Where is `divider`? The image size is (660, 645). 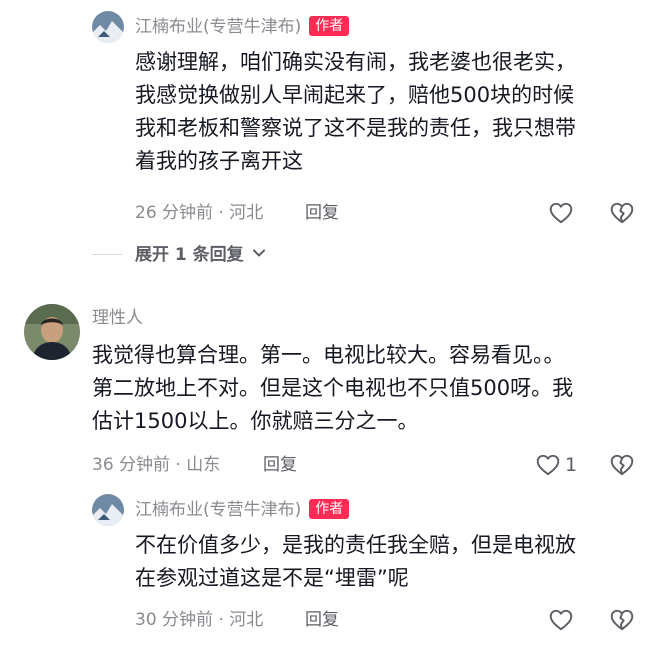
divider is located at coordinates (107, 254).